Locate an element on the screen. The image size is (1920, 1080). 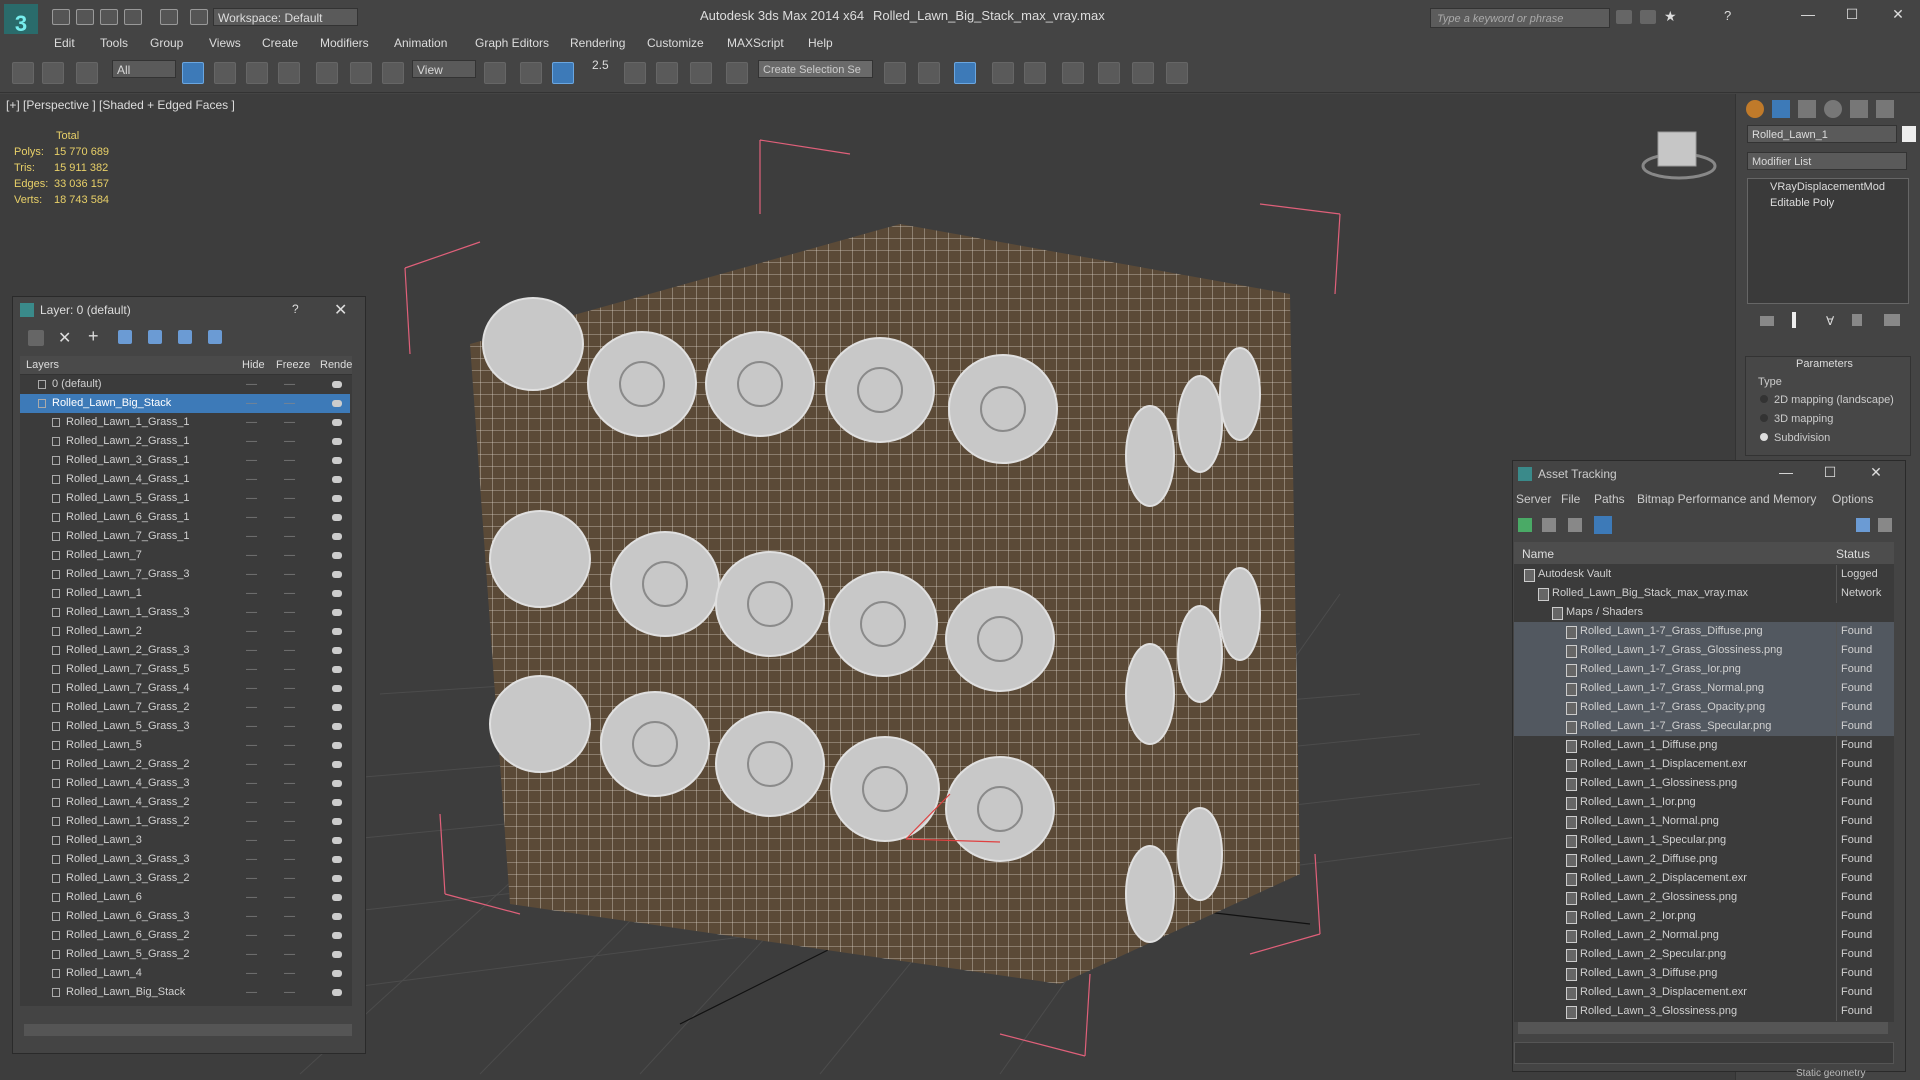
layer-row: Rolled_Lawn_5 –– –– is located at coordinates (185, 745).